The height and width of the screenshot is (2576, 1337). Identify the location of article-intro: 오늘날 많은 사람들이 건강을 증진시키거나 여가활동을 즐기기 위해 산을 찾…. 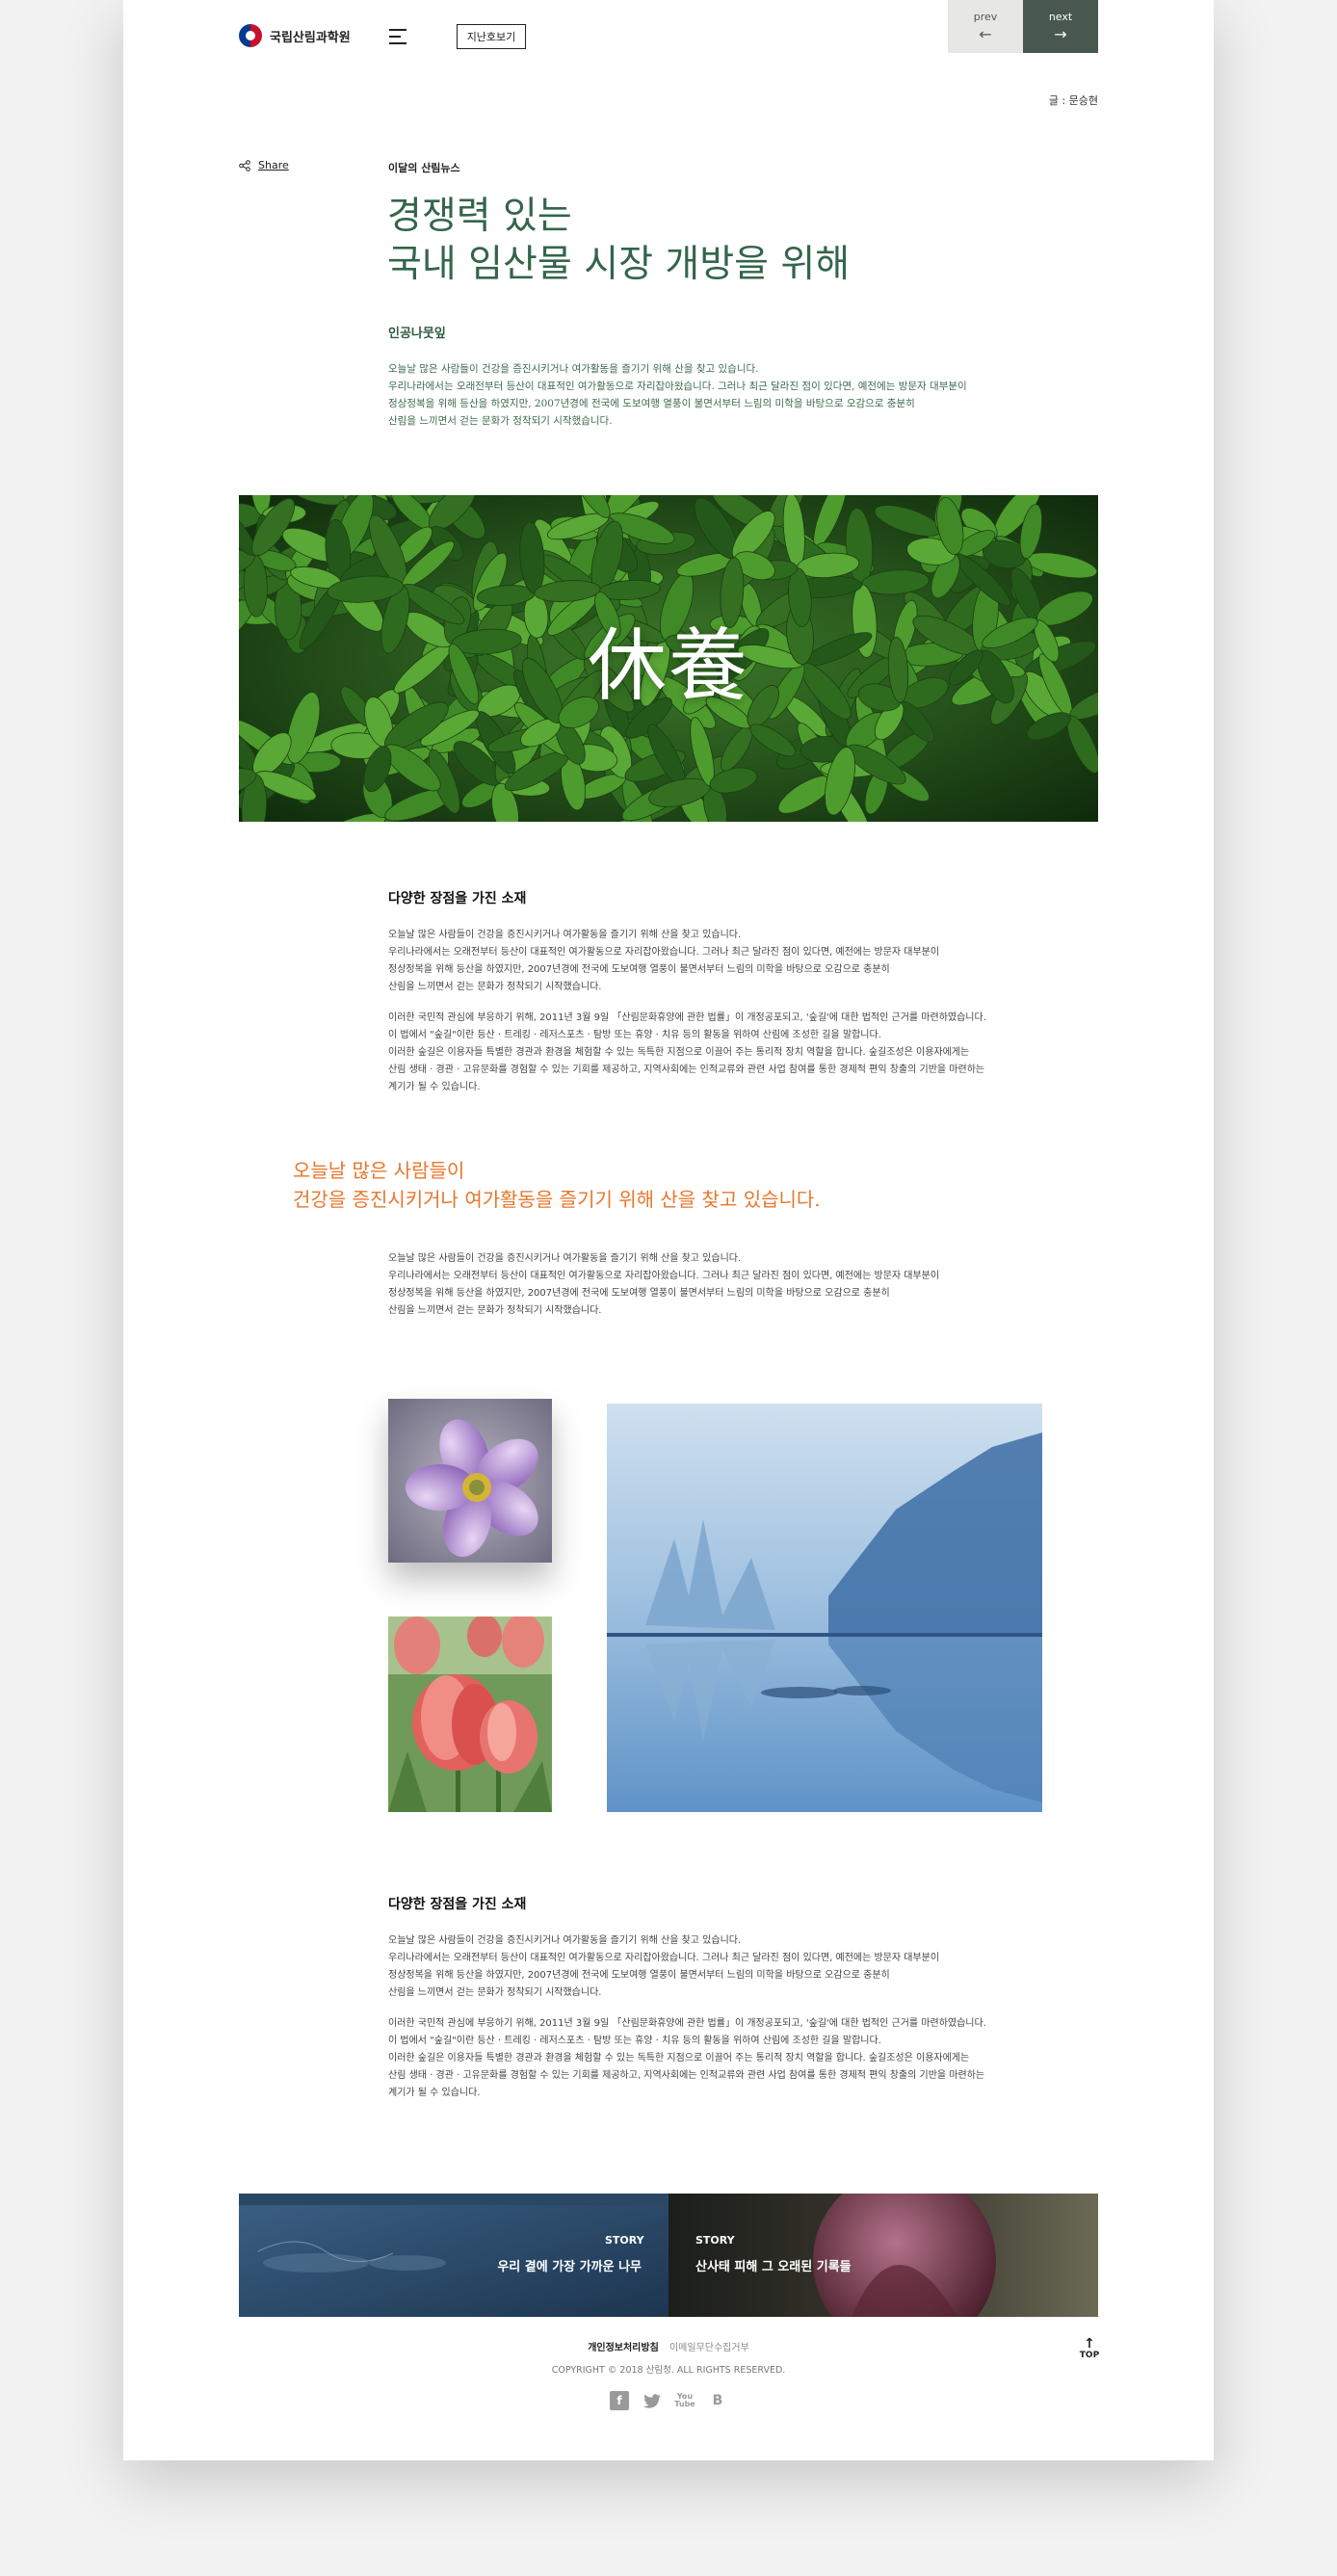
(686, 395).